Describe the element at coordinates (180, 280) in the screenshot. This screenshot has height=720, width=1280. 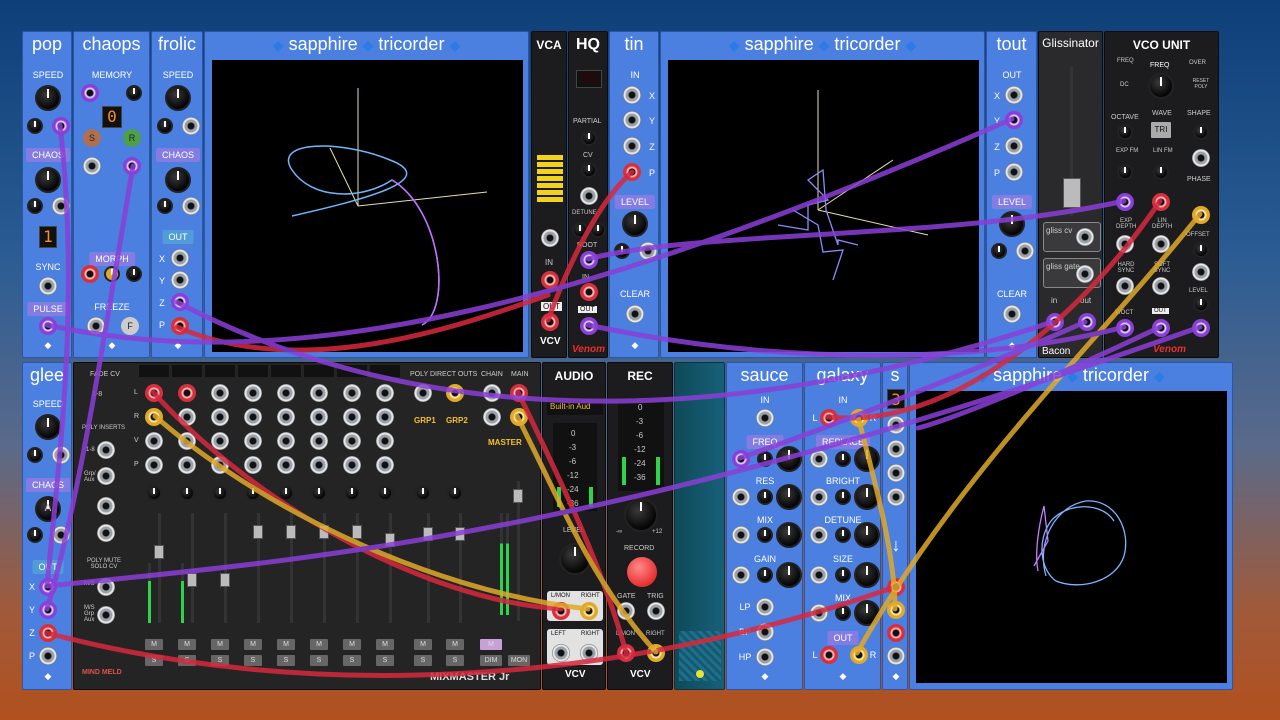
I see `frolic-y-jack` at that location.